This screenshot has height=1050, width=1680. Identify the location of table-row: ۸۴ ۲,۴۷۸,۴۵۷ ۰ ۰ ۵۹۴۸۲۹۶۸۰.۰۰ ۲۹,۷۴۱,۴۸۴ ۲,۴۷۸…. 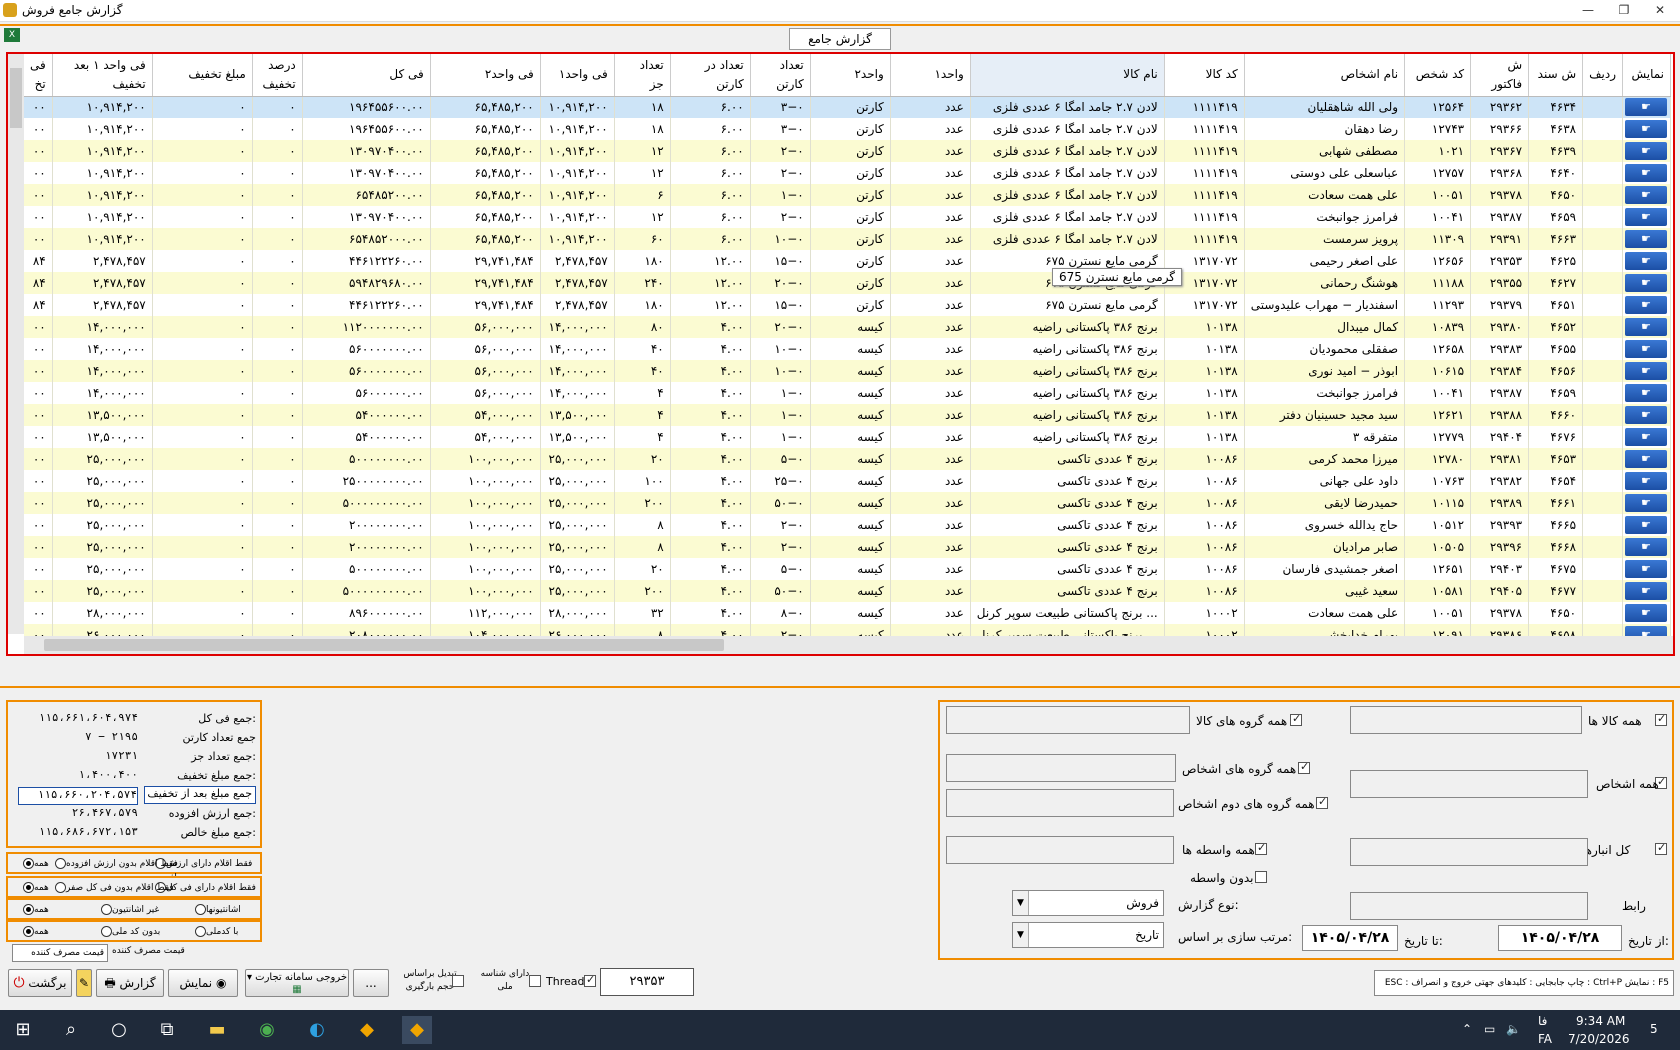
(848, 283).